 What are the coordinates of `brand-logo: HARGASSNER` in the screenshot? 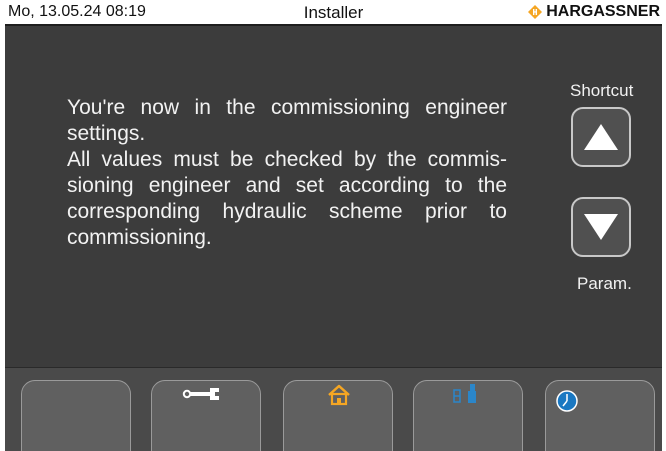 It's located at (594, 12).